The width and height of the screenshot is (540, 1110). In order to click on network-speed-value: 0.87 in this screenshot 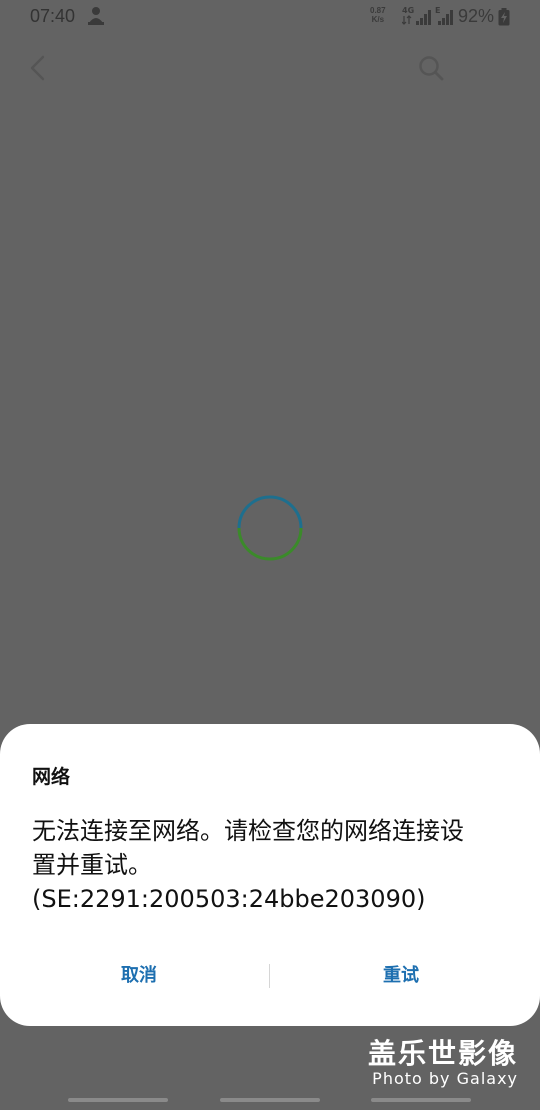, I will do `click(378, 10)`.